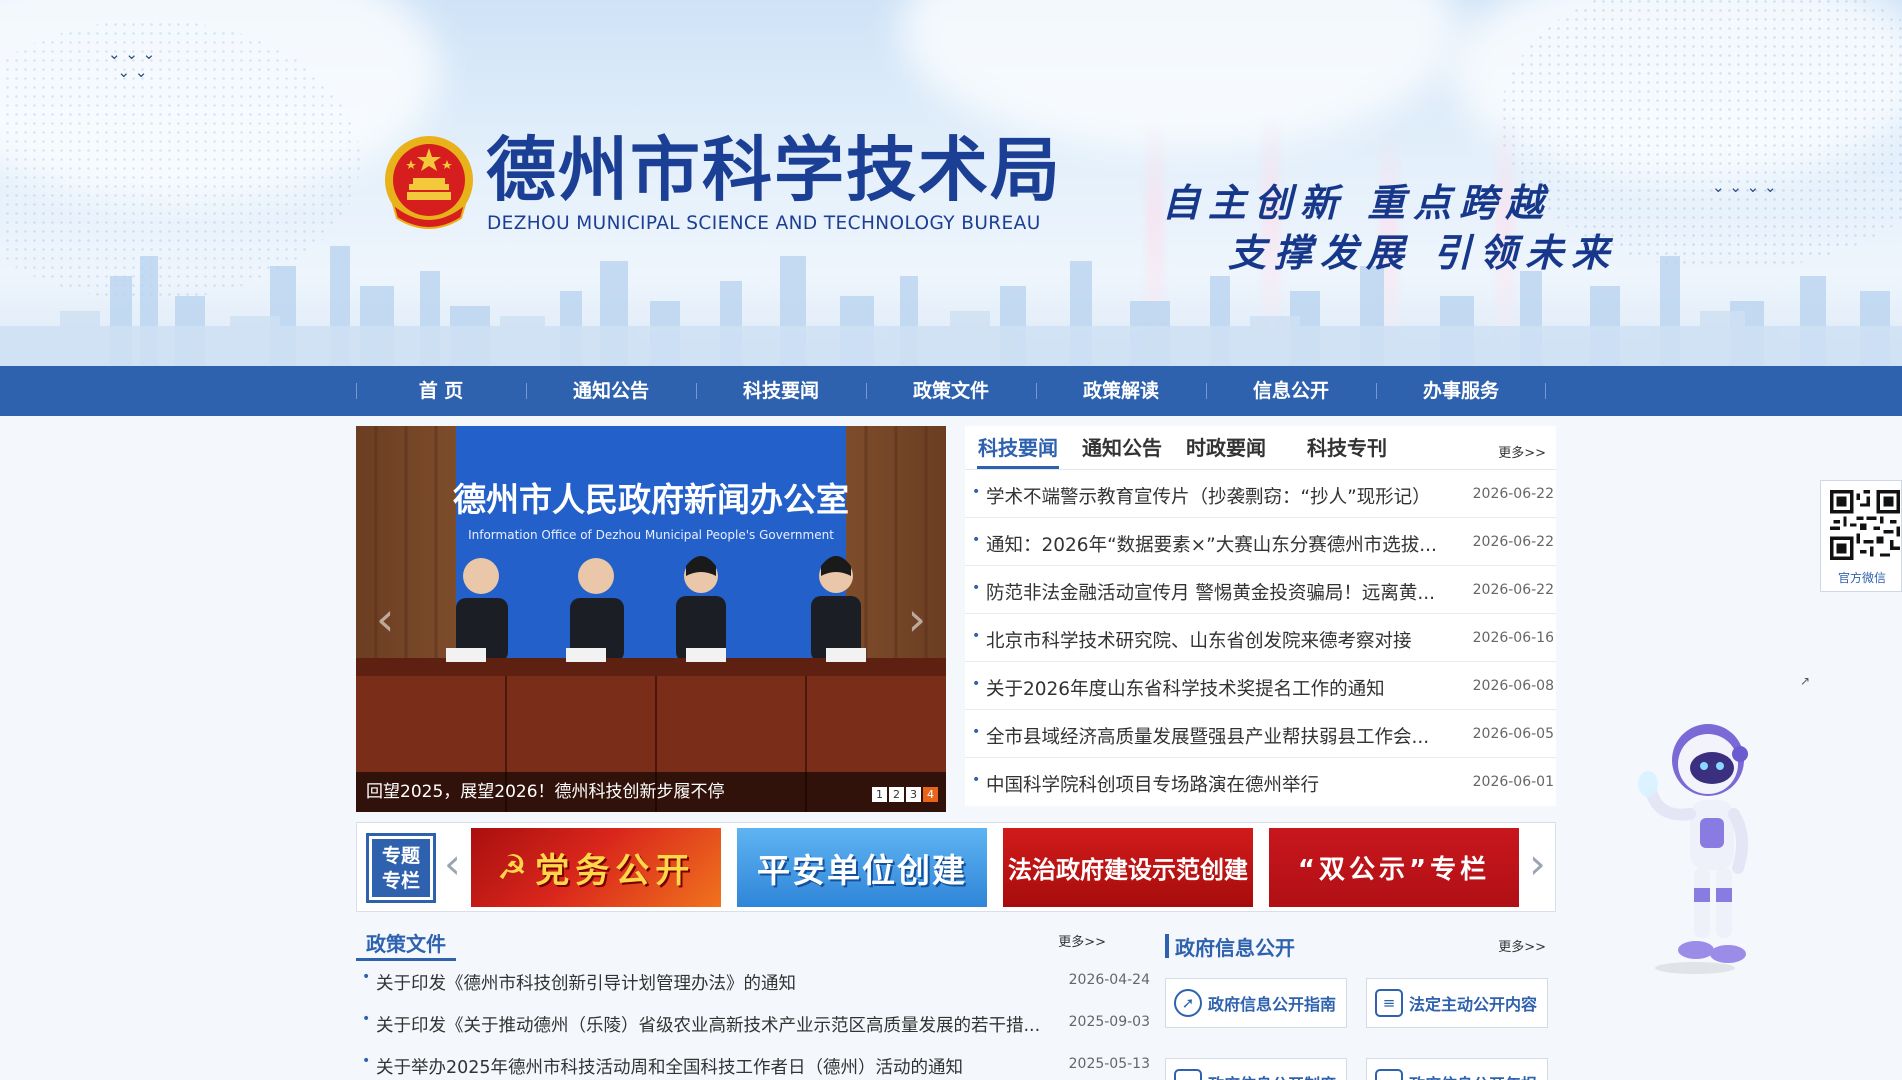 The height and width of the screenshot is (1080, 1902). What do you see at coordinates (1082, 940) in the screenshot?
I see `policy-more-link: 更多>>` at bounding box center [1082, 940].